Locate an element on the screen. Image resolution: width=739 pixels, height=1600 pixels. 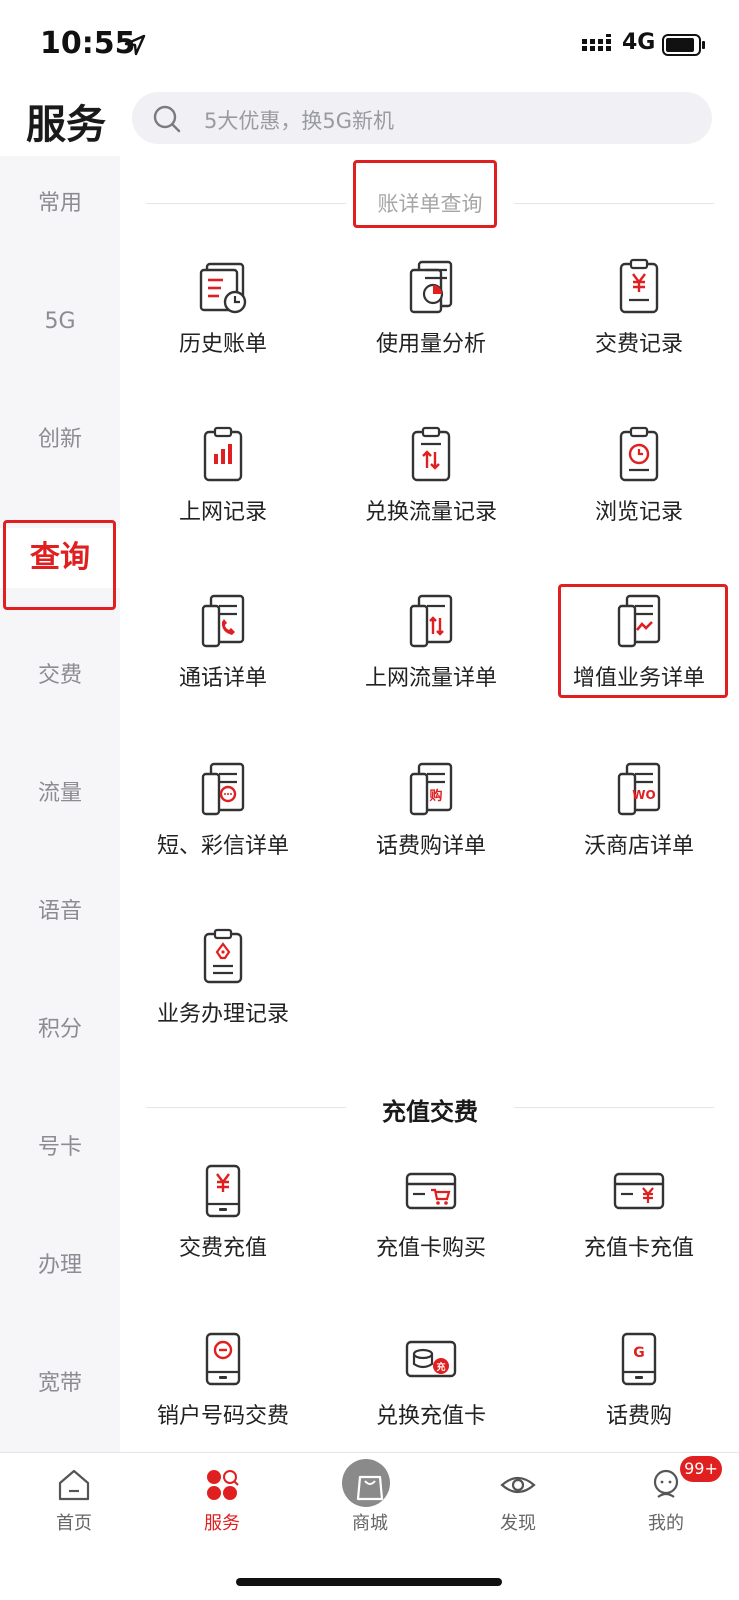
service-item-label: 历史账单 is located at coordinates (222, 344).